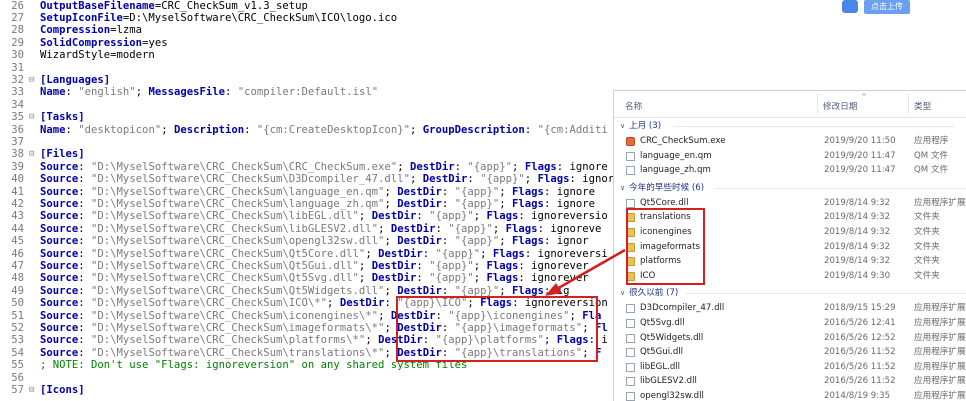  I want to click on annotation-arrow-icon, so click(585, 272).